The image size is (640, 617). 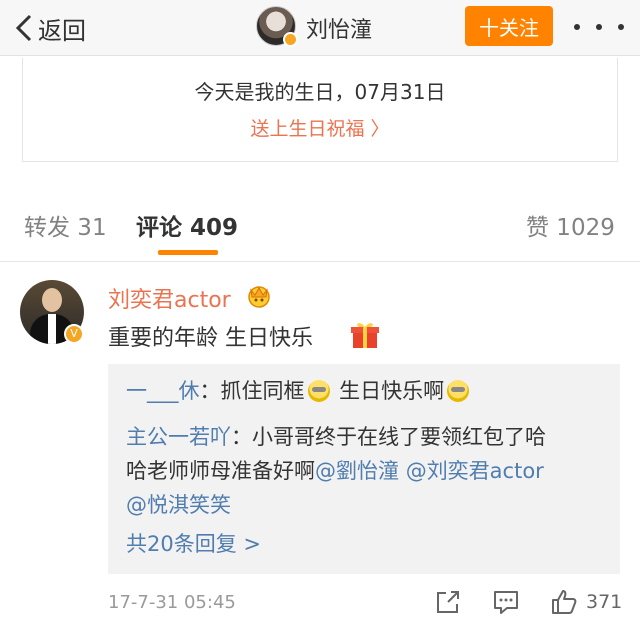 I want to click on tab-repost: 转发 31, so click(x=65, y=225).